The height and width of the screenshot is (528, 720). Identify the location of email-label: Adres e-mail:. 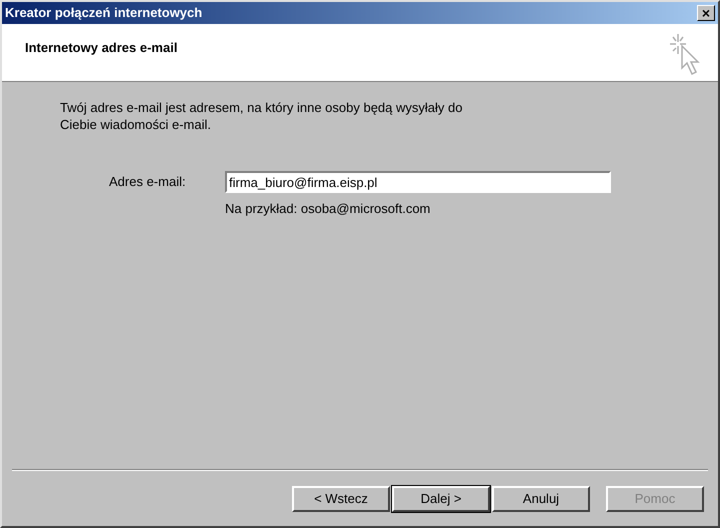
(148, 182).